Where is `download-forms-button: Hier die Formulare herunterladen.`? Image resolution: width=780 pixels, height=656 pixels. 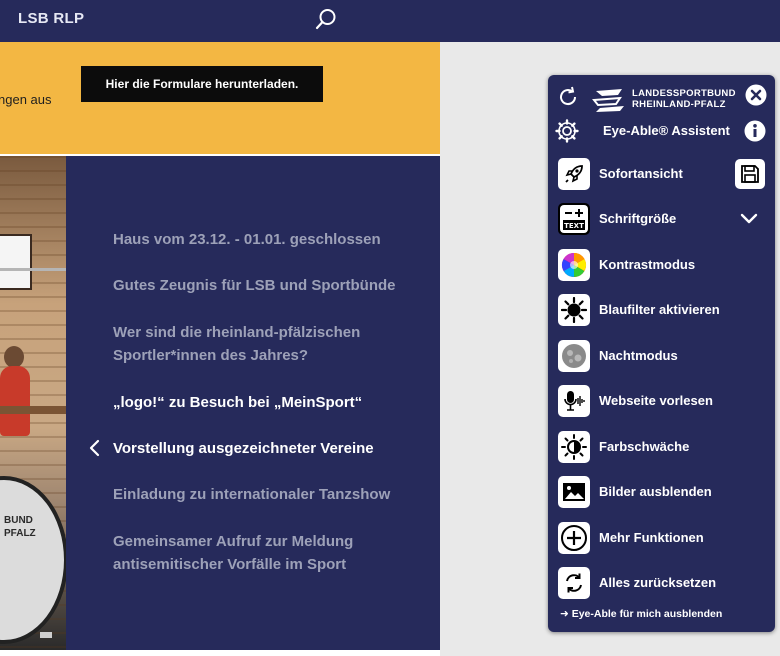
download-forms-button: Hier die Formulare herunterladen. is located at coordinates (202, 84).